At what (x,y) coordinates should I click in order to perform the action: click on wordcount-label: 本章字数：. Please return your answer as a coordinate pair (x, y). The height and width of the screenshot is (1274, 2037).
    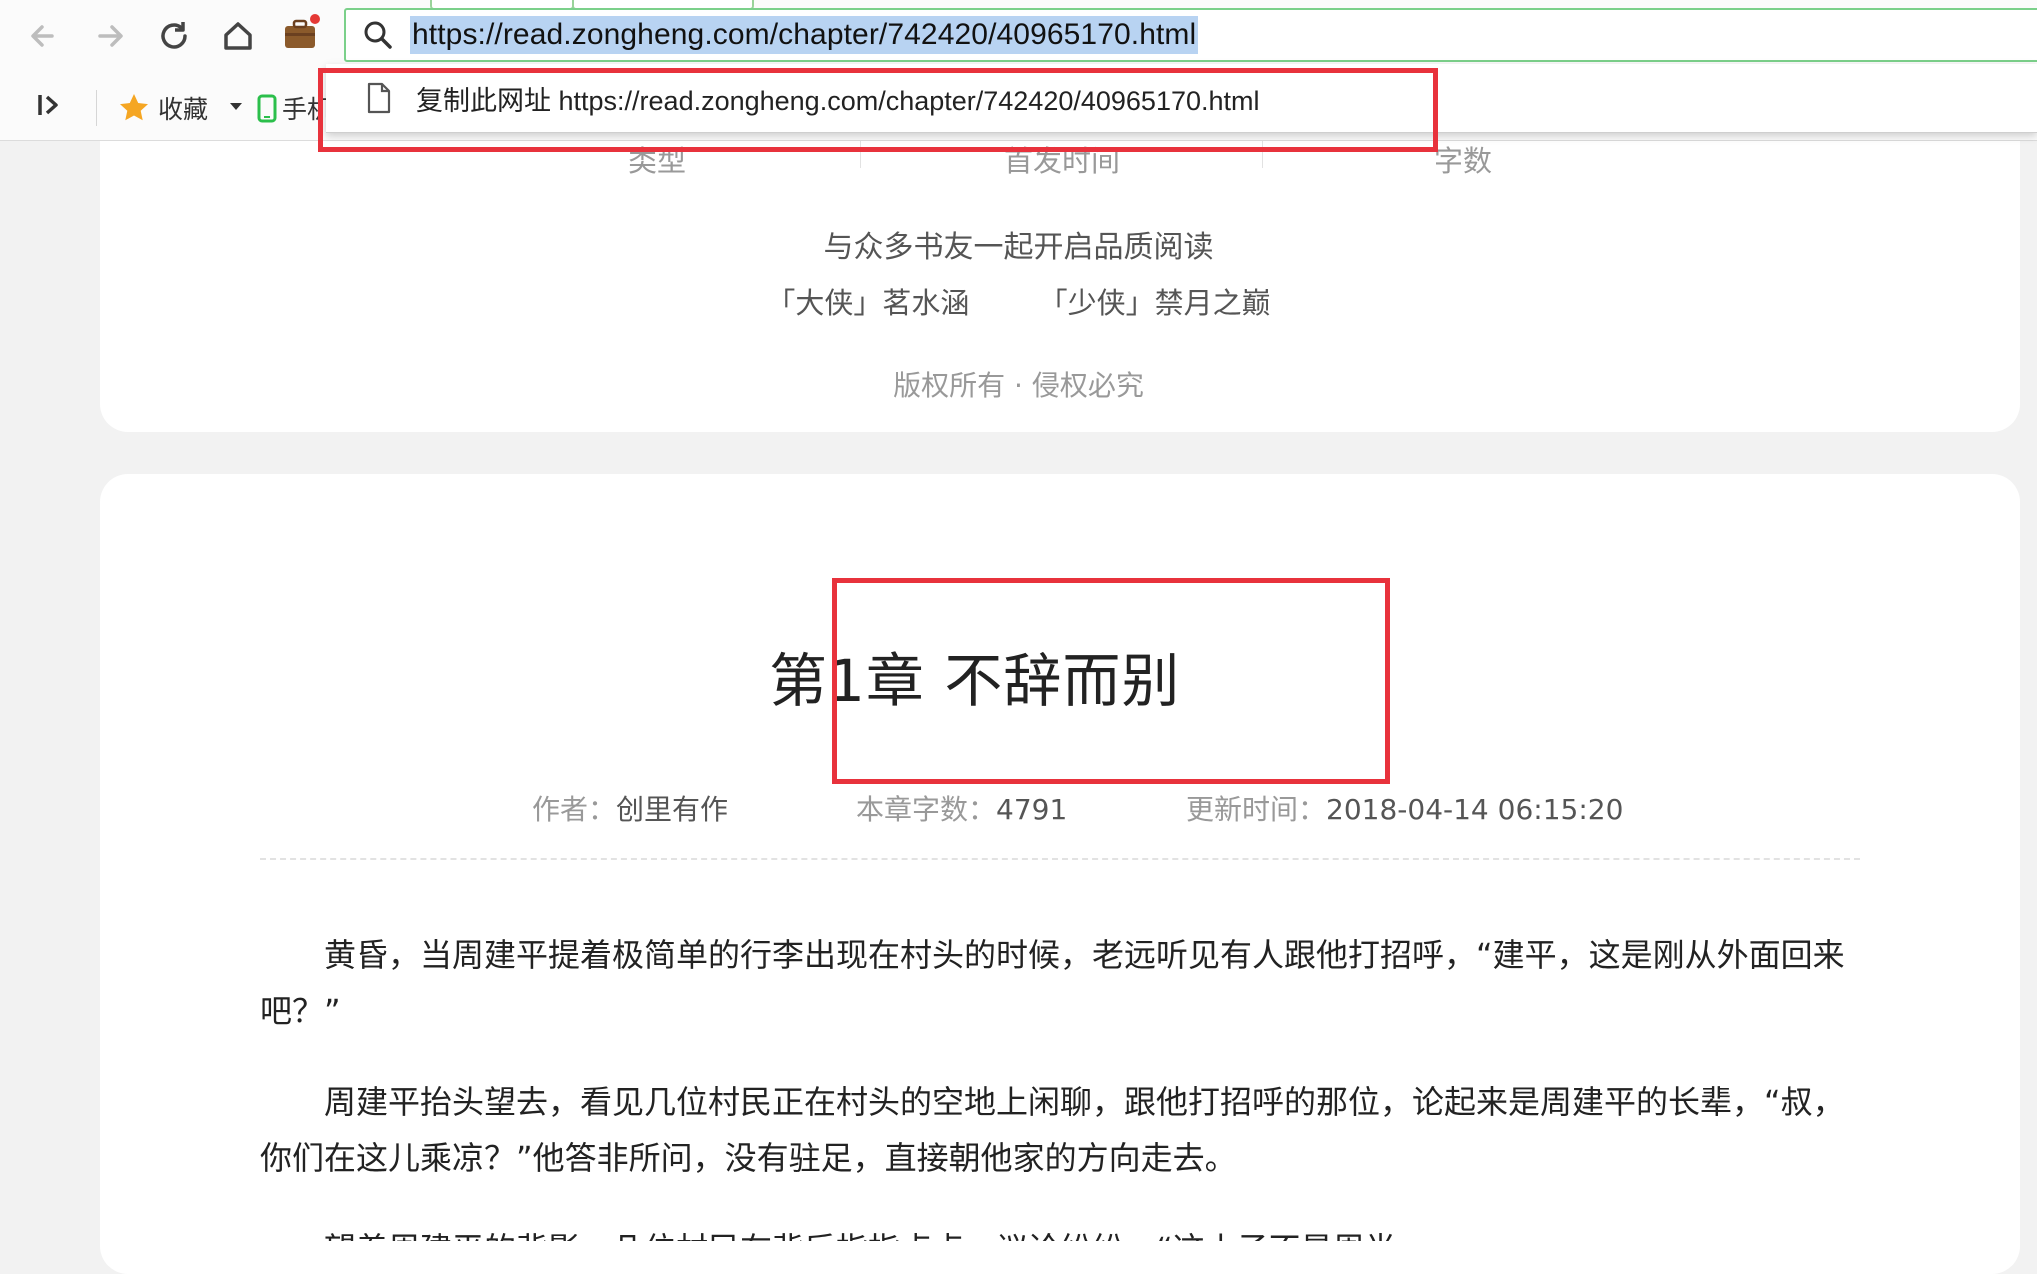
    Looking at the image, I should click on (926, 809).